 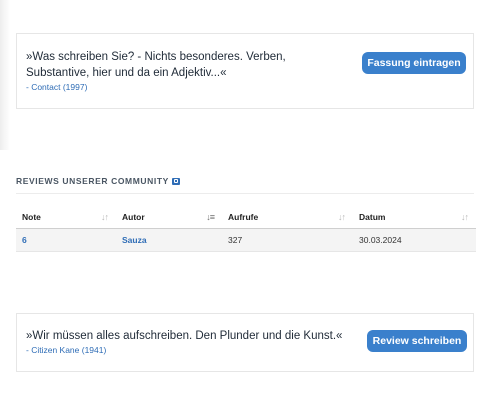 I want to click on author-link: Sauza, so click(x=134, y=240).